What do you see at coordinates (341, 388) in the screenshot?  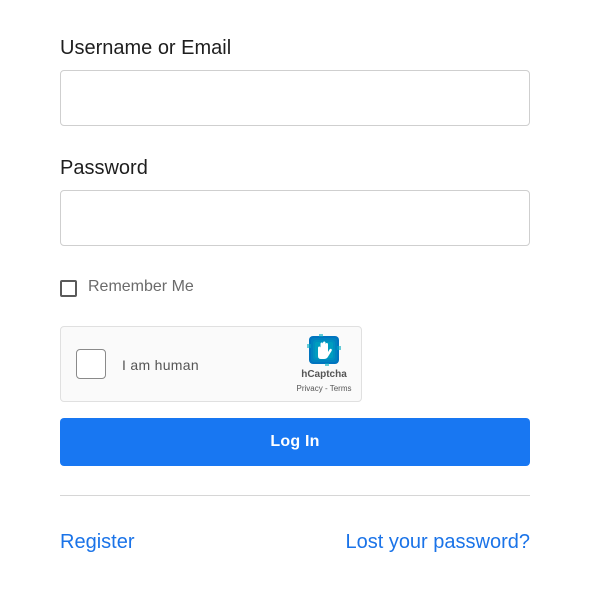 I see `captcha-terms-link: Terms` at bounding box center [341, 388].